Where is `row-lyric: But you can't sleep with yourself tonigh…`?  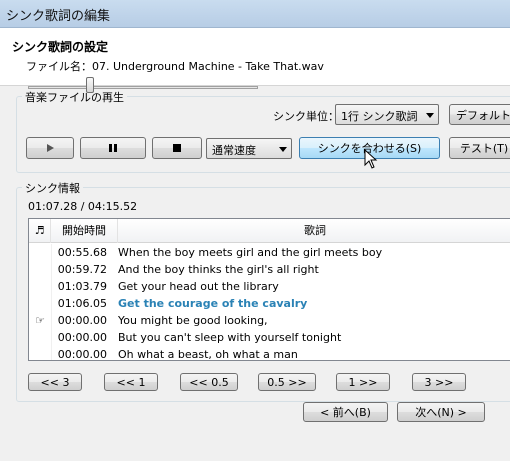 row-lyric: But you can't sleep with yourself tonigh… is located at coordinates (230, 337).